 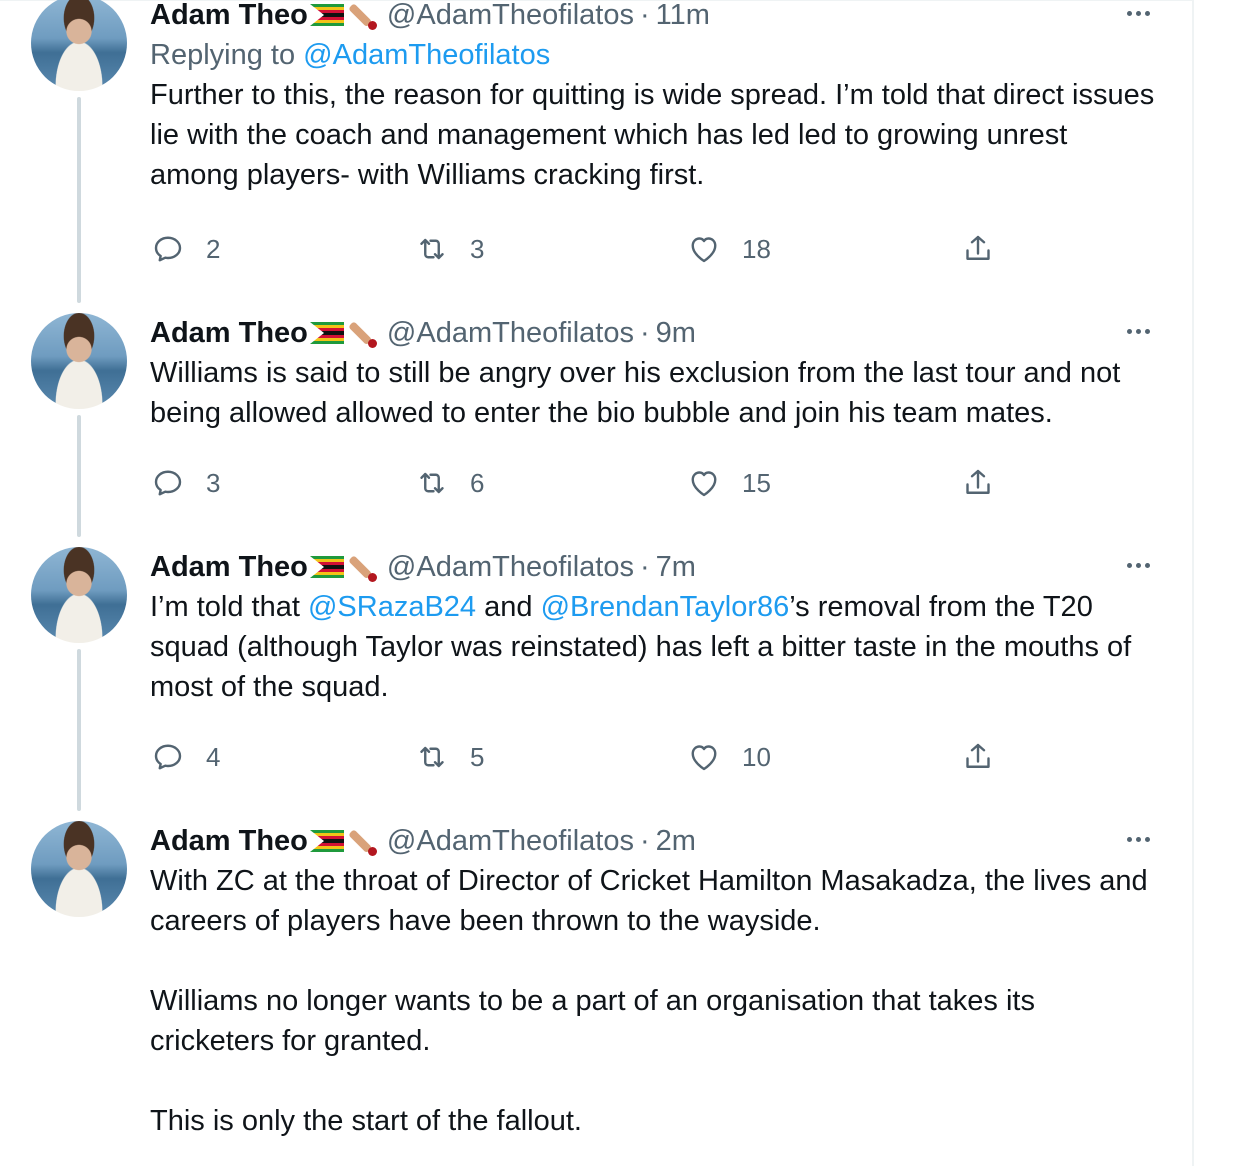 I want to click on retweet-count: 3, so click(x=477, y=248).